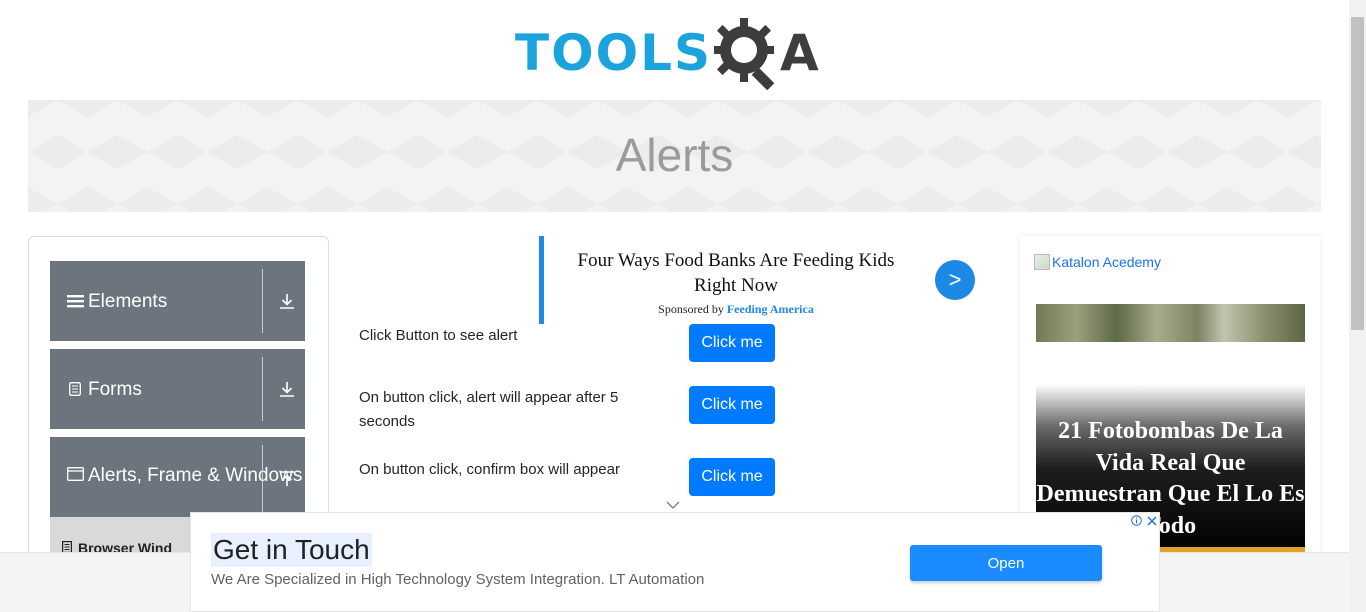  I want to click on hamburger-icon, so click(75, 301).